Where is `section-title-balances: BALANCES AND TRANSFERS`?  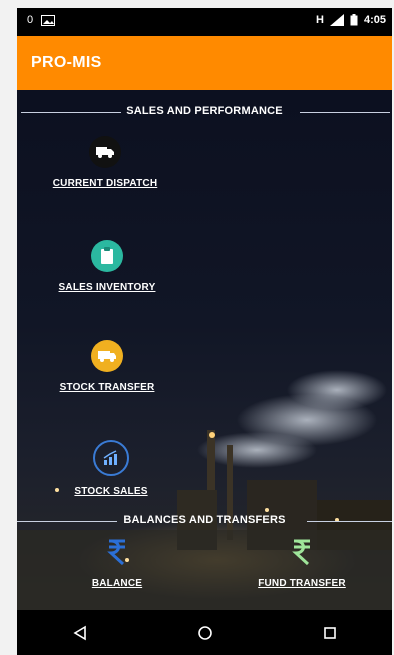
section-title-balances: BALANCES AND TRANSFERS is located at coordinates (204, 522).